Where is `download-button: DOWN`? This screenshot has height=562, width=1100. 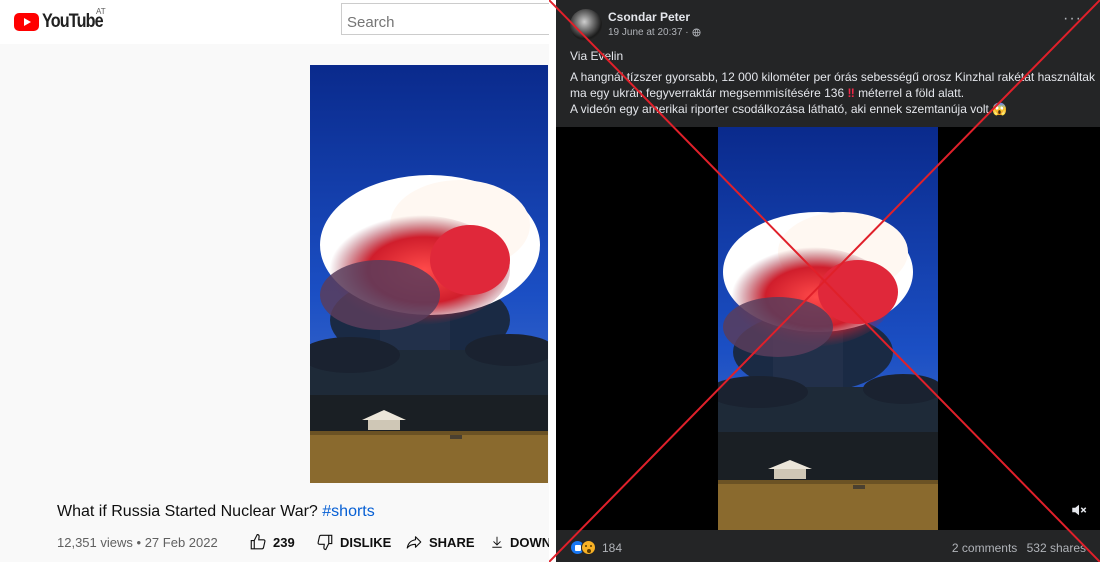
download-button: DOWN is located at coordinates (519, 542).